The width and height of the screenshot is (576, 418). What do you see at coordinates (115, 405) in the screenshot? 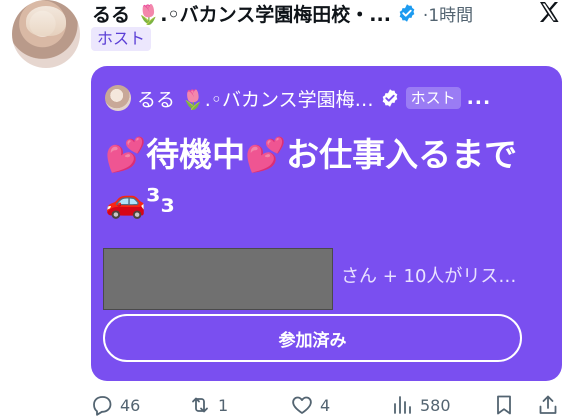
I see `reply-action: 46` at bounding box center [115, 405].